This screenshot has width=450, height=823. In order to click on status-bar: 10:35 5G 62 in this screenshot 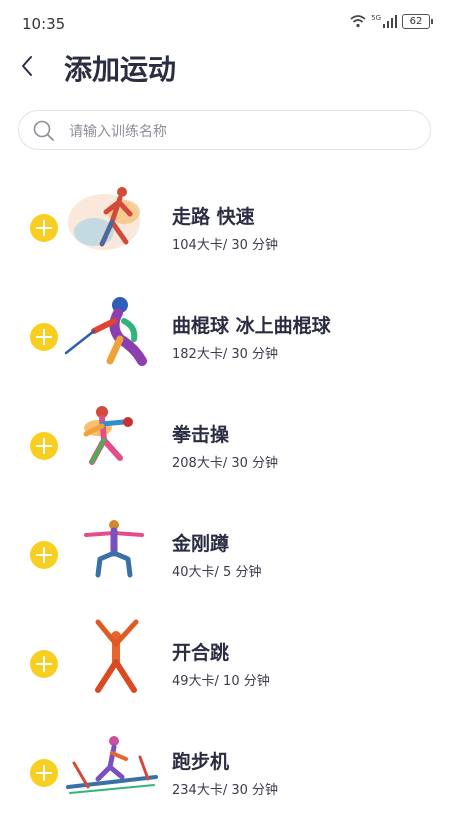, I will do `click(225, 23)`.